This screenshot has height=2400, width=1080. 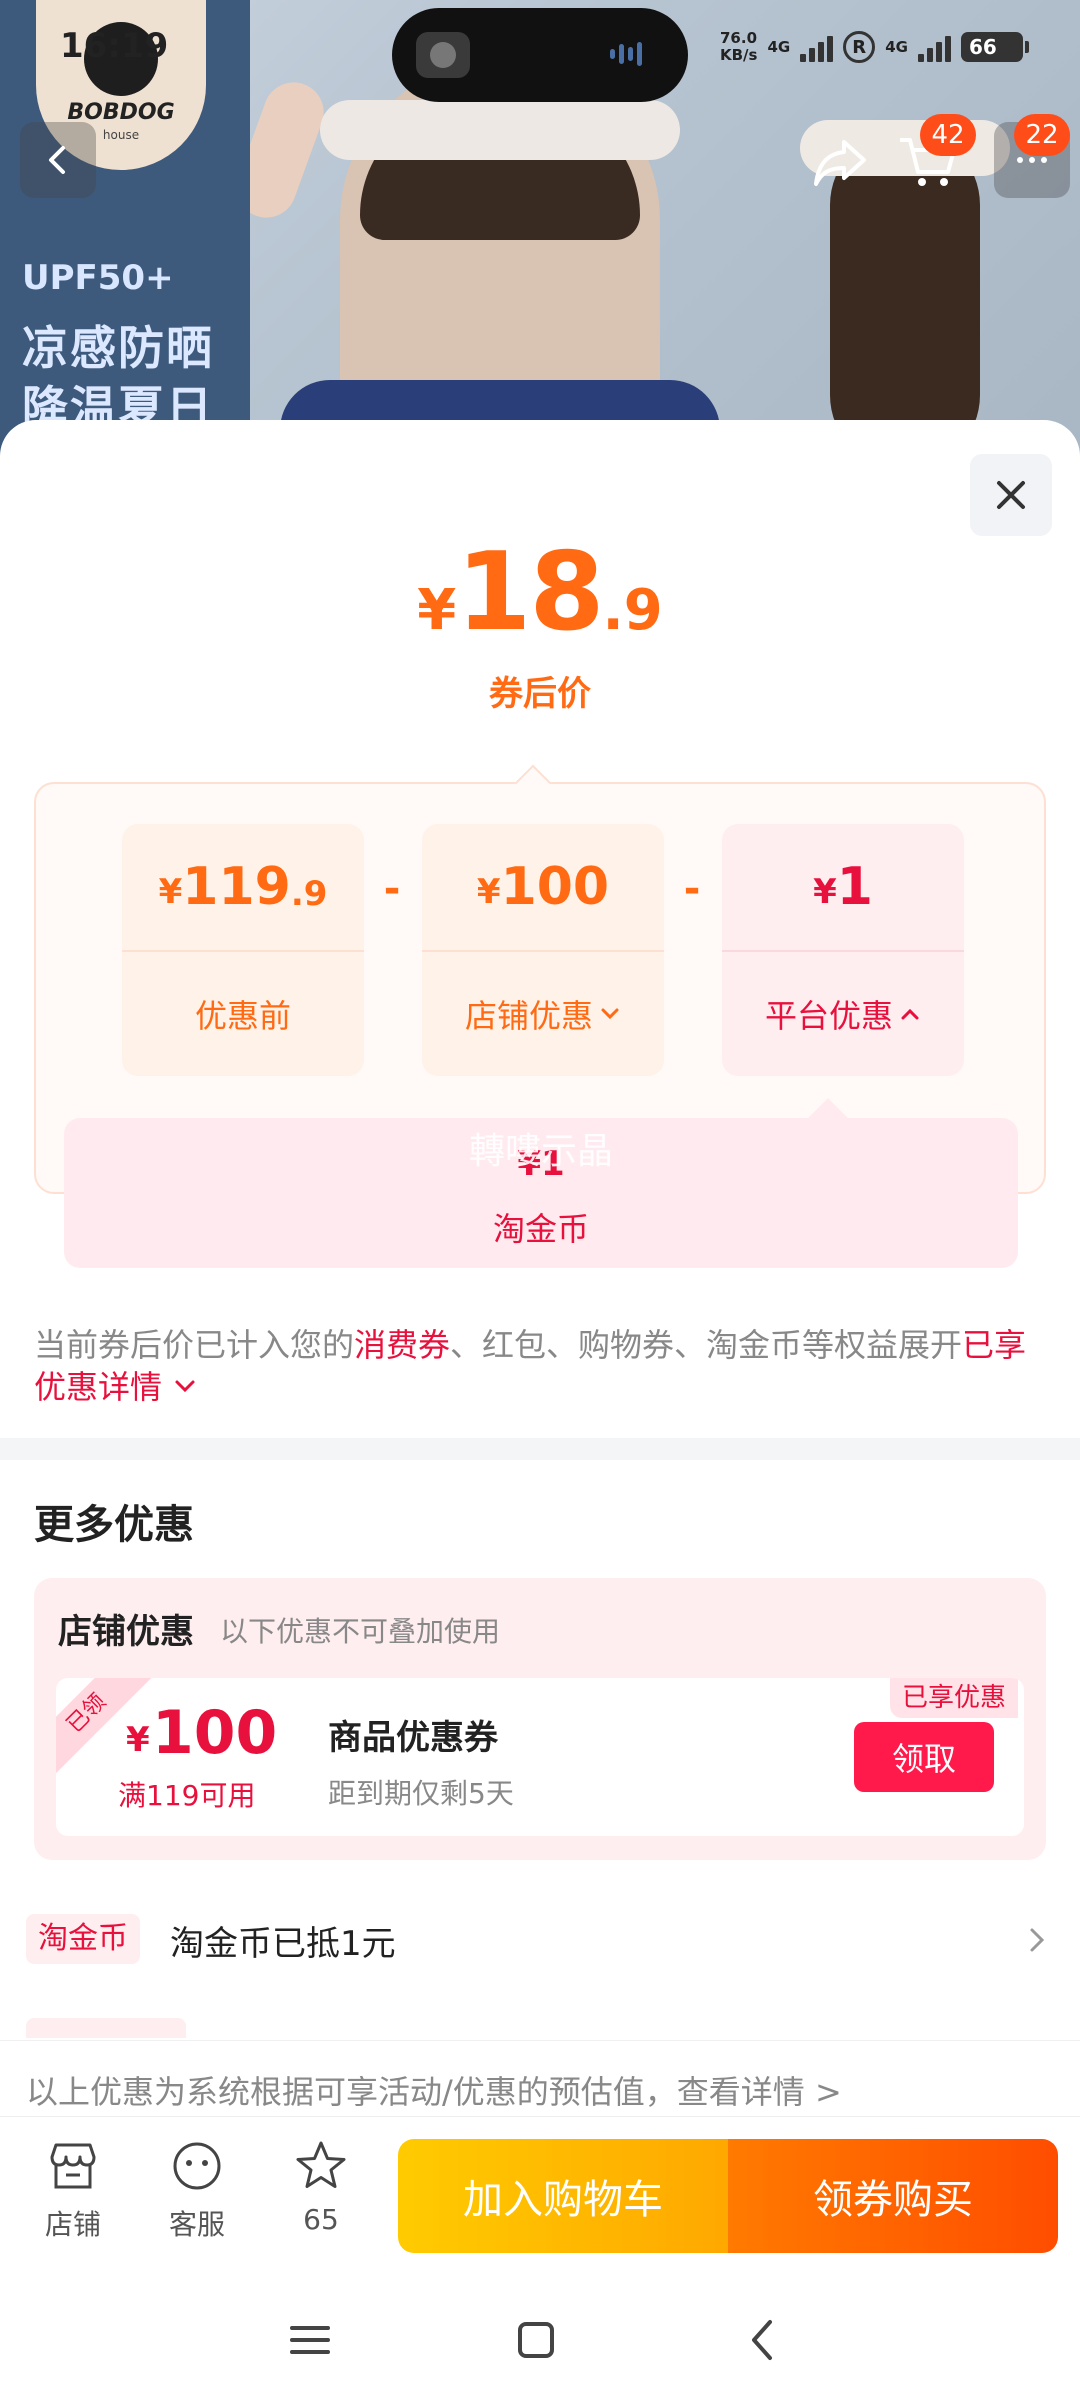 I want to click on star-icon, so click(x=321, y=2164).